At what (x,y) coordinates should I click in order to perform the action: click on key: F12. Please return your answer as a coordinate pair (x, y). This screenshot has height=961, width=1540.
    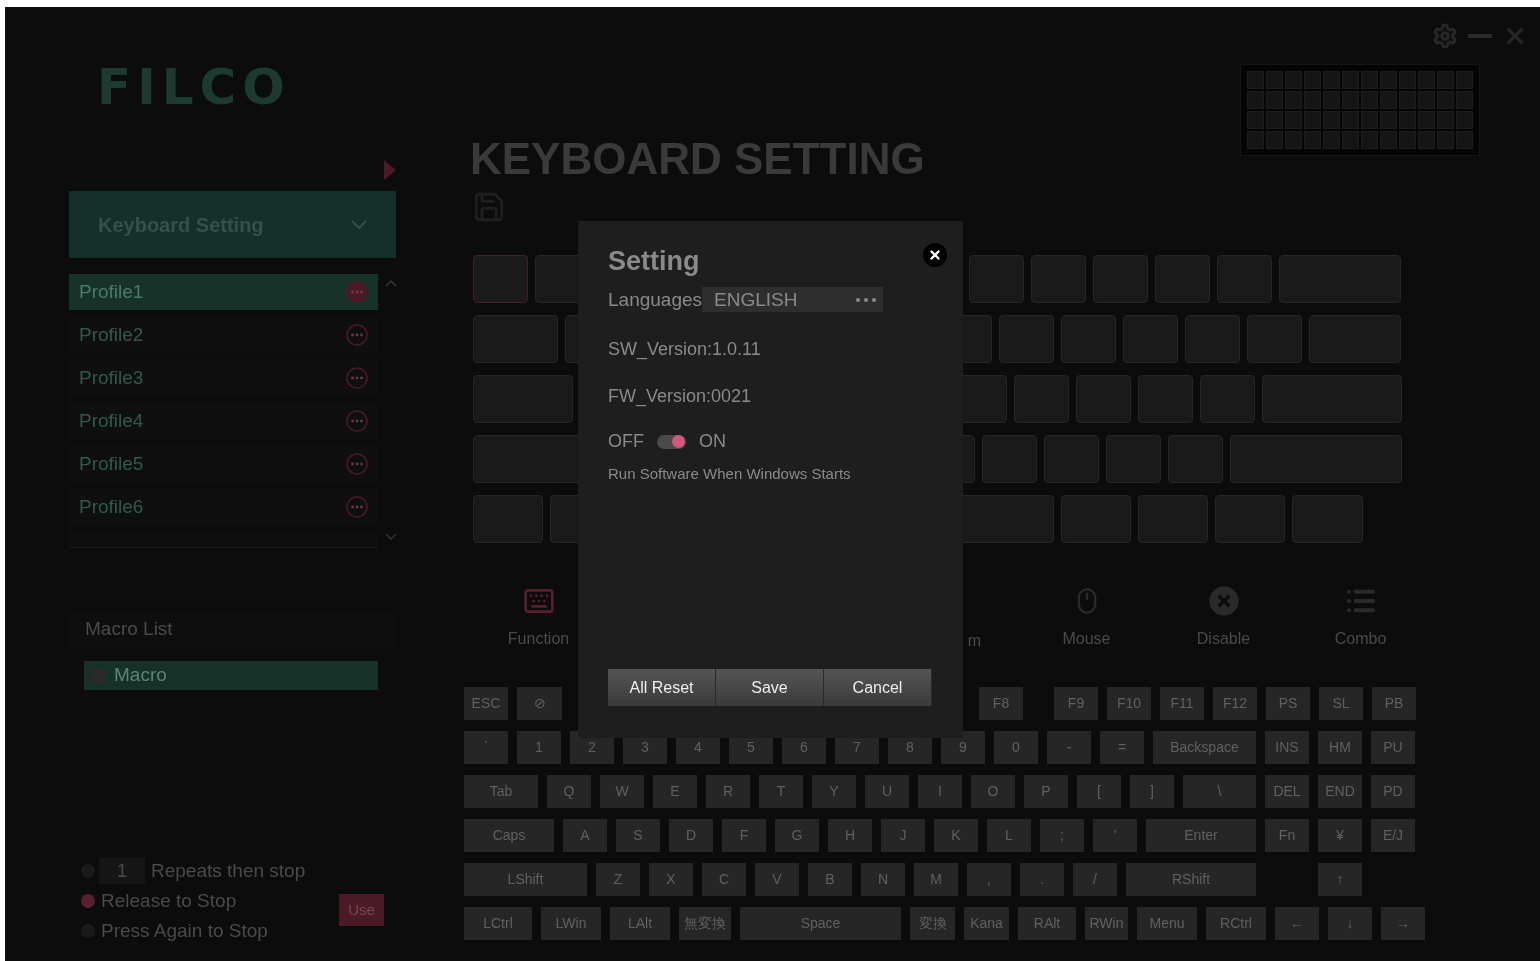
    Looking at the image, I should click on (1235, 703).